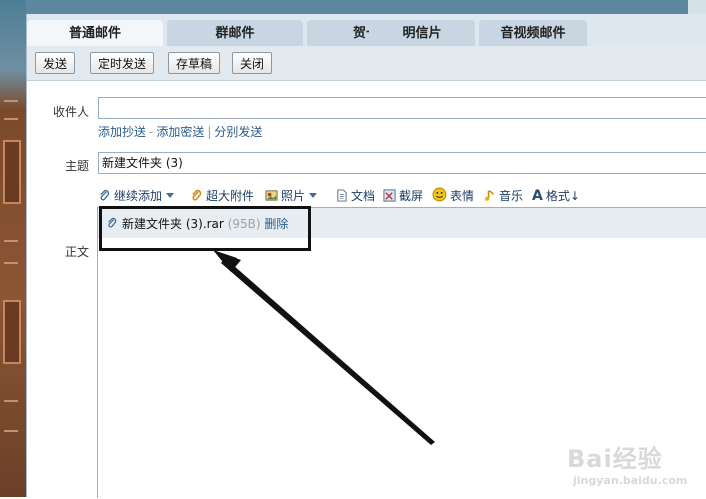  I want to click on watermark-url: jingyan.baidu.com, so click(630, 480).